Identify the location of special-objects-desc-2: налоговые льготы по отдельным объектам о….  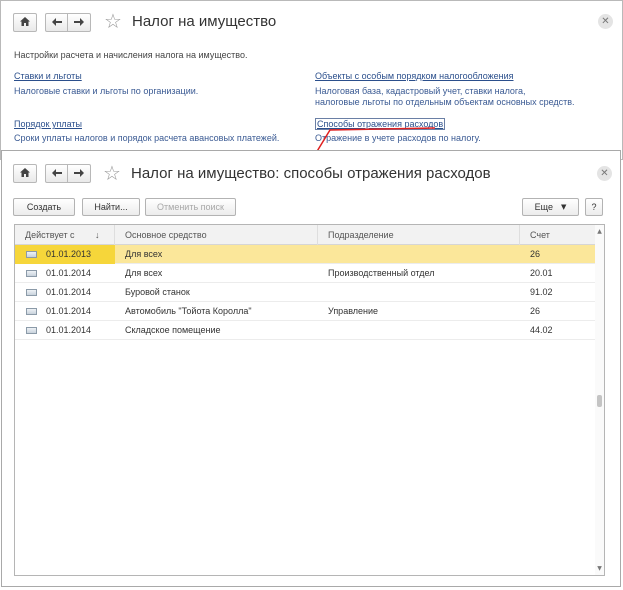
(445, 102).